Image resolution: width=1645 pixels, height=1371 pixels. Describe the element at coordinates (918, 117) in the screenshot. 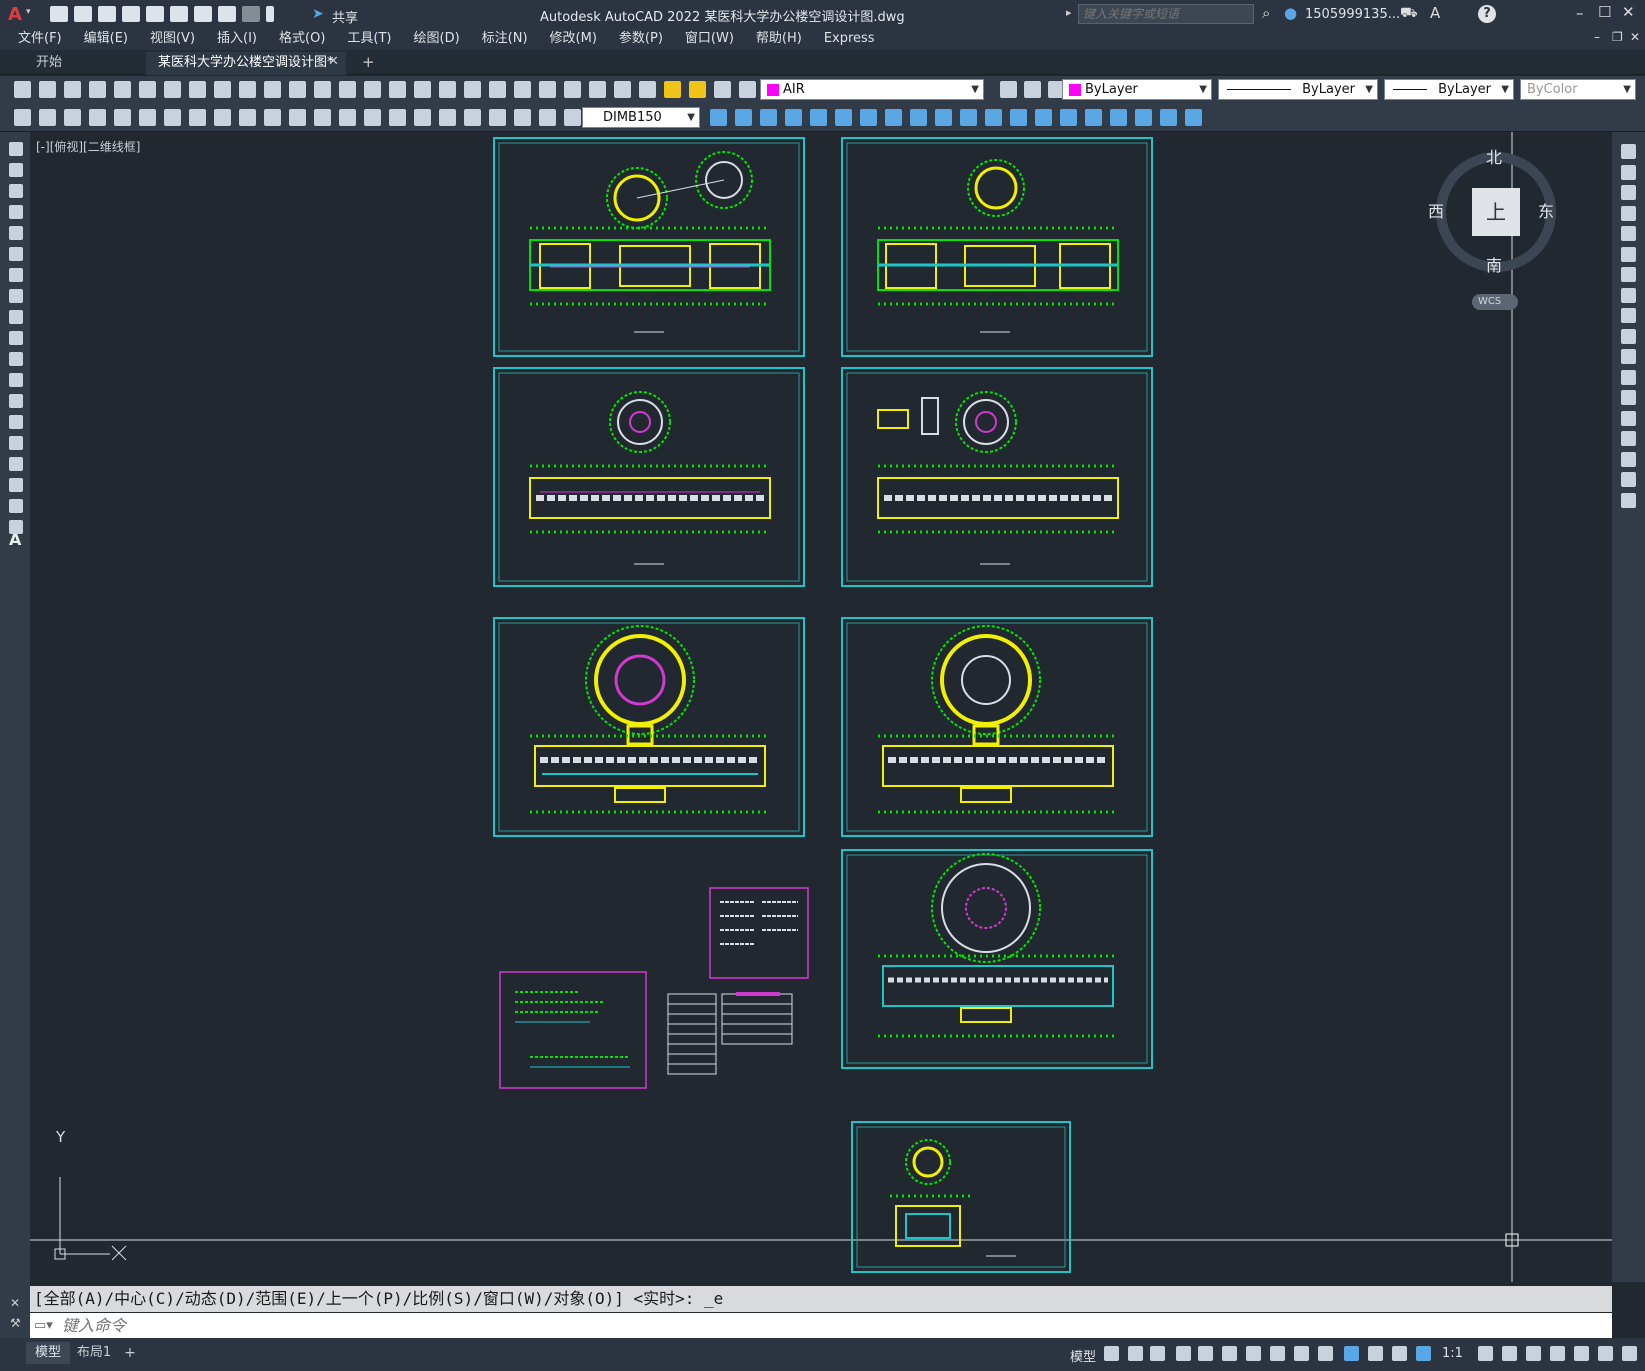

I see `modify-tool-31-icon` at that location.